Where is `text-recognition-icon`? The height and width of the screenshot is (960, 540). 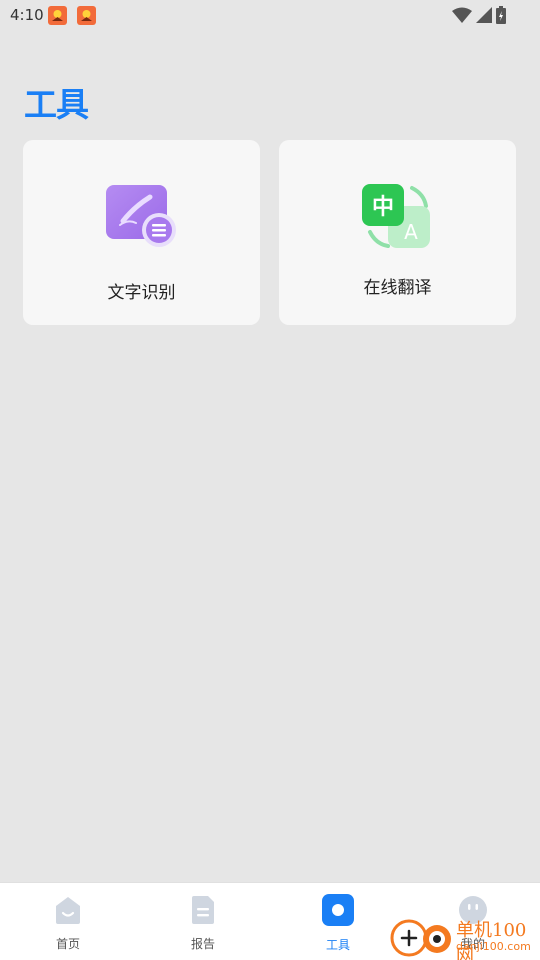
text-recognition-icon is located at coordinates (140, 216).